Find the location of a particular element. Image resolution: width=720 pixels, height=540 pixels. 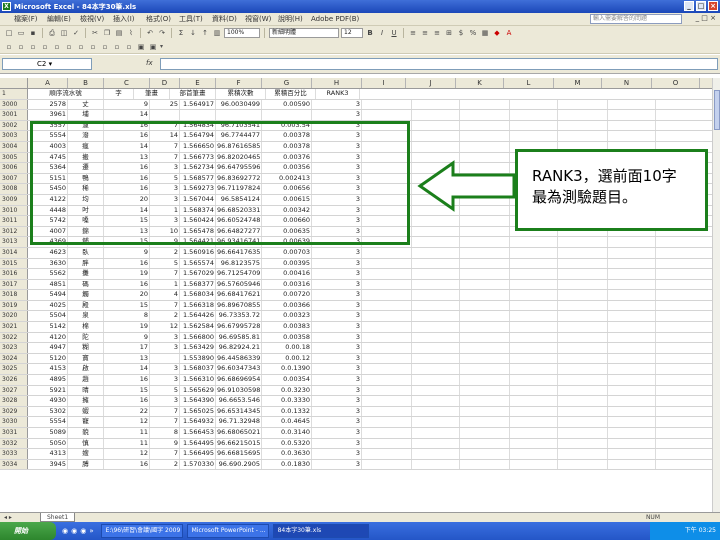

row-header: 3000 is located at coordinates (14, 104).